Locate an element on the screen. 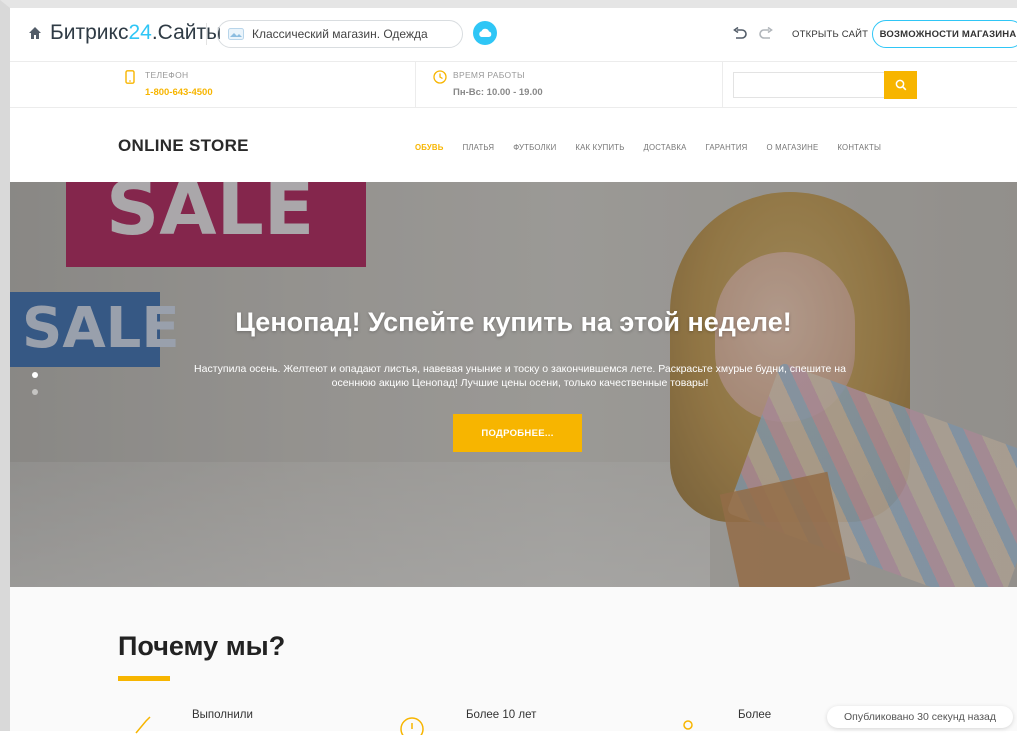  search-button is located at coordinates (900, 85).